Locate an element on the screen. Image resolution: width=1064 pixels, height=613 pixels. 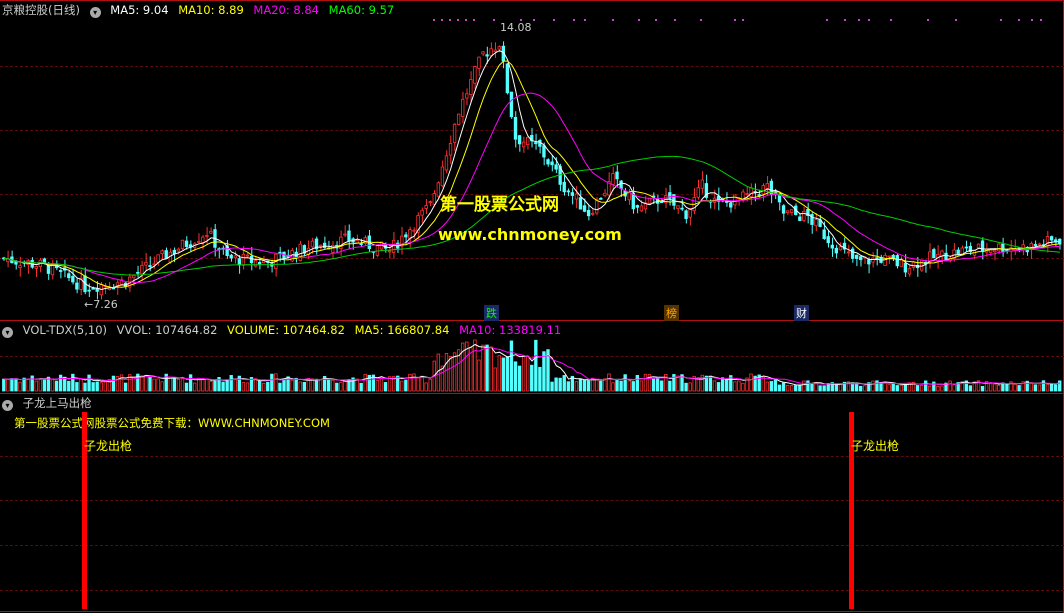
signal-panel-title: 子龙上马出枪 is located at coordinates (57, 403).